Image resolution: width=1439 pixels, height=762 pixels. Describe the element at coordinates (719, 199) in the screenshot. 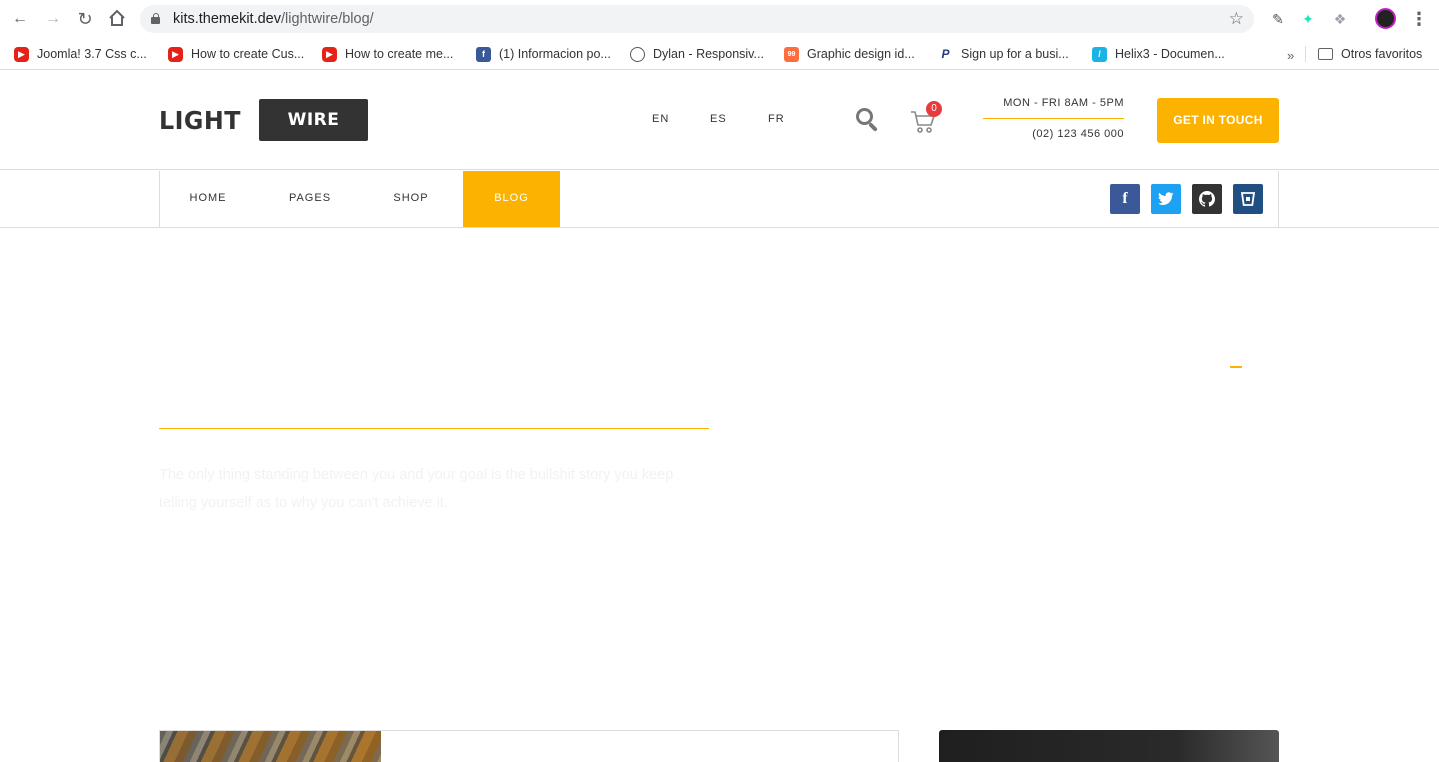

I see `main-navigation: HOME PAGES SHOP BLOG f` at that location.